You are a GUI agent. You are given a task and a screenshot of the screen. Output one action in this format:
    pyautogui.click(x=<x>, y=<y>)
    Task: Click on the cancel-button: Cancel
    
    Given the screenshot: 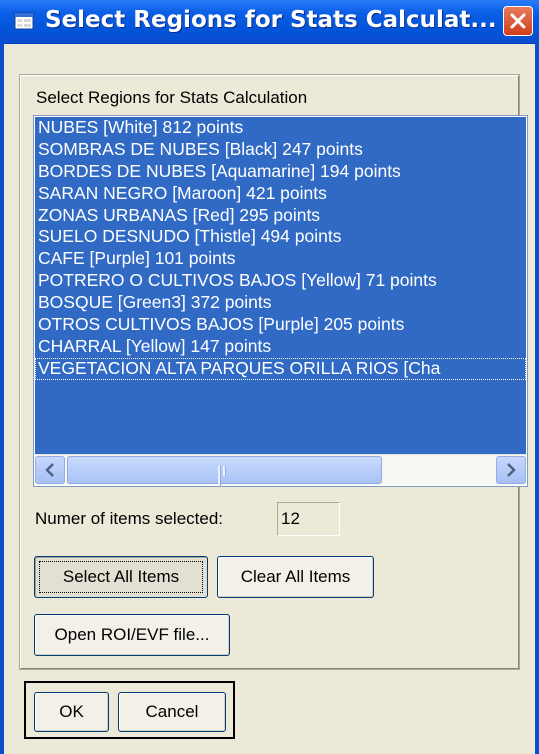 What is the action you would take?
    pyautogui.click(x=172, y=712)
    